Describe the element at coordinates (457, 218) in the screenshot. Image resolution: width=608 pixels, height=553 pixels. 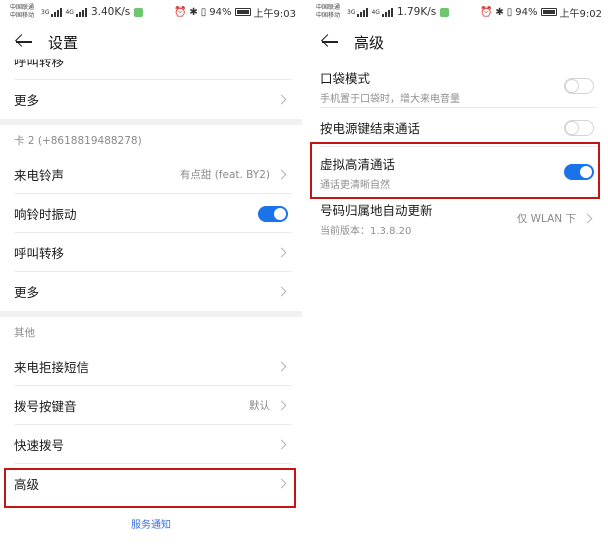
I see `location-update-row: 号码归属地自动更新 当前版本：1.3.8.20 仅 WLAN 下` at that location.